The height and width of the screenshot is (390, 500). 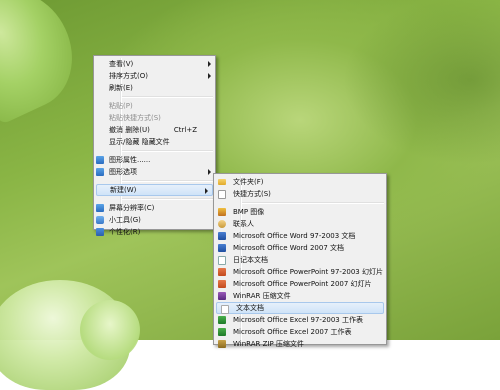 What do you see at coordinates (300, 194) in the screenshot?
I see `new-shortcut-item: 快捷方式(S)` at bounding box center [300, 194].